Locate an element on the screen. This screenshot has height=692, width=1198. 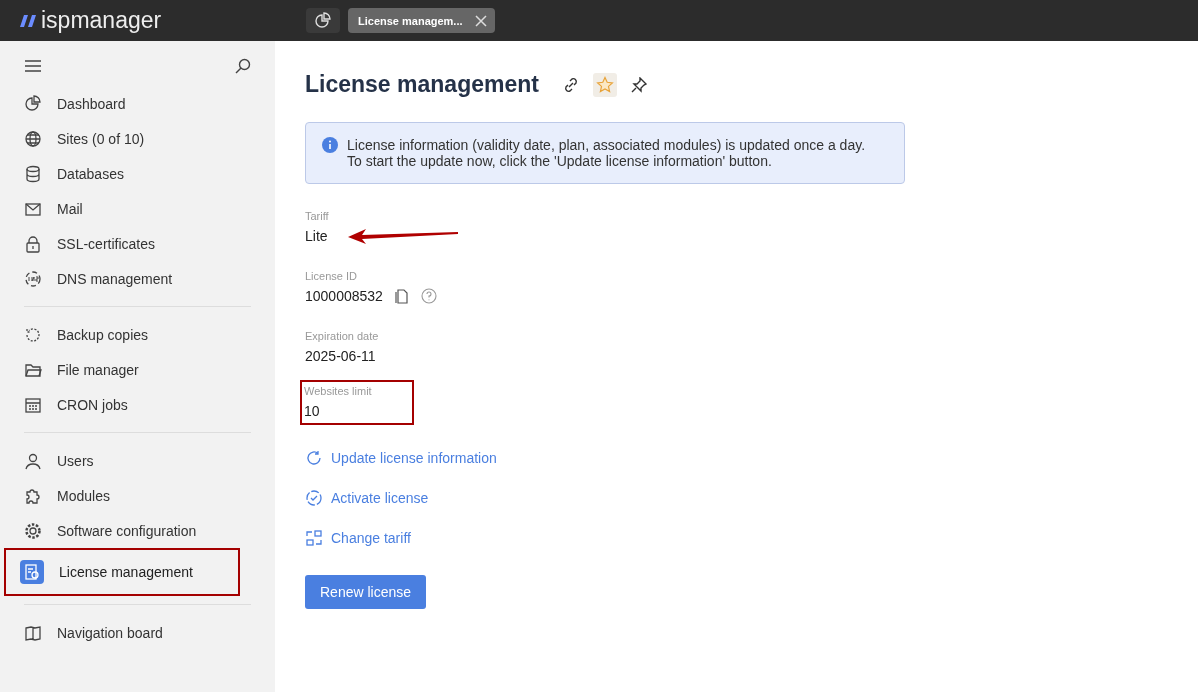
close-icon is located at coordinates (480, 20).